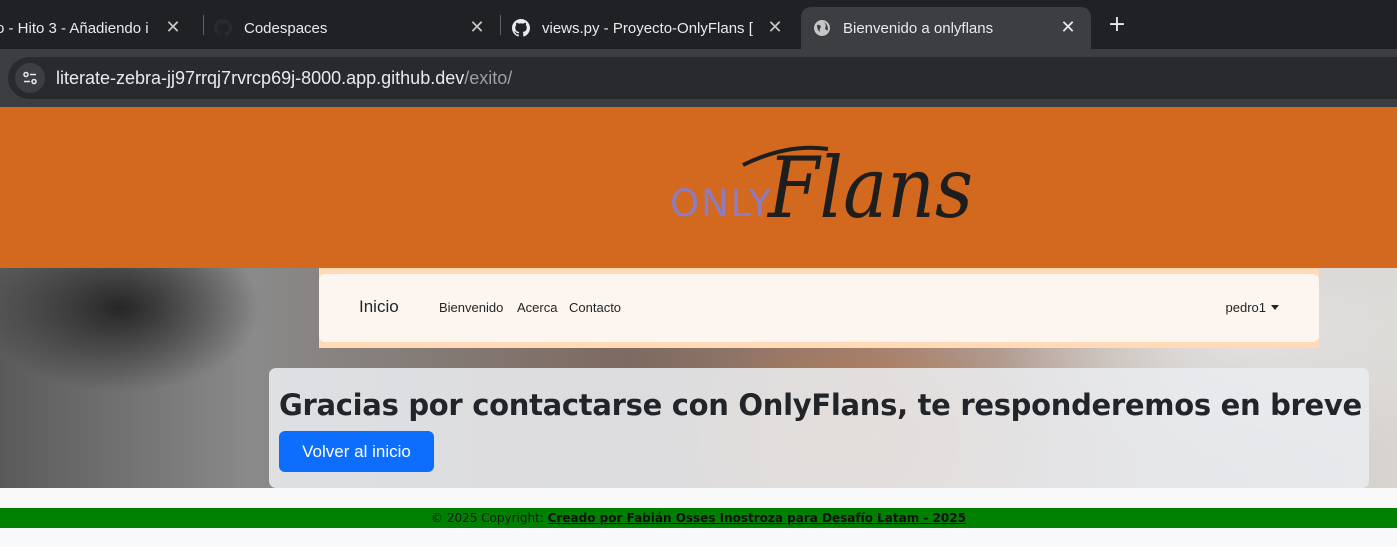 The image size is (1397, 547). What do you see at coordinates (1245, 307) in the screenshot?
I see `username: pedro1` at bounding box center [1245, 307].